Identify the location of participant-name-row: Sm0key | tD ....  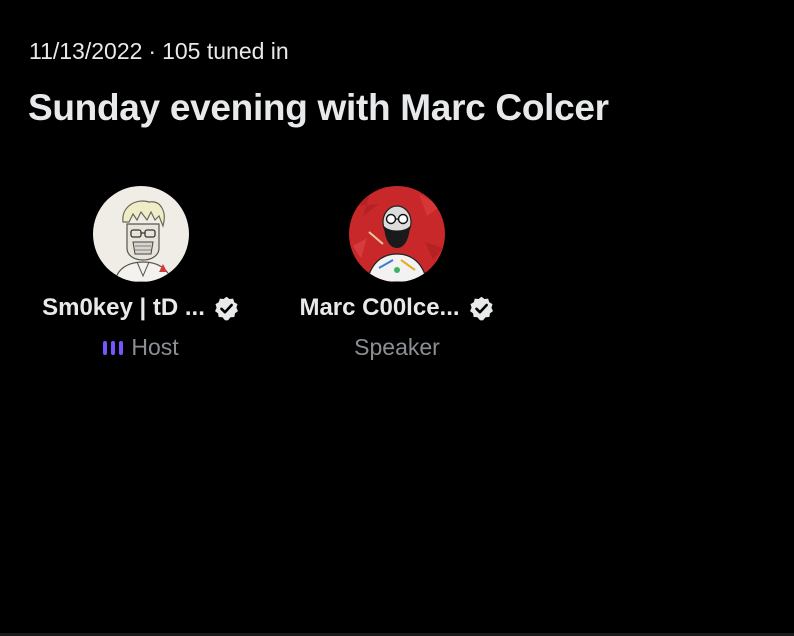
(141, 308).